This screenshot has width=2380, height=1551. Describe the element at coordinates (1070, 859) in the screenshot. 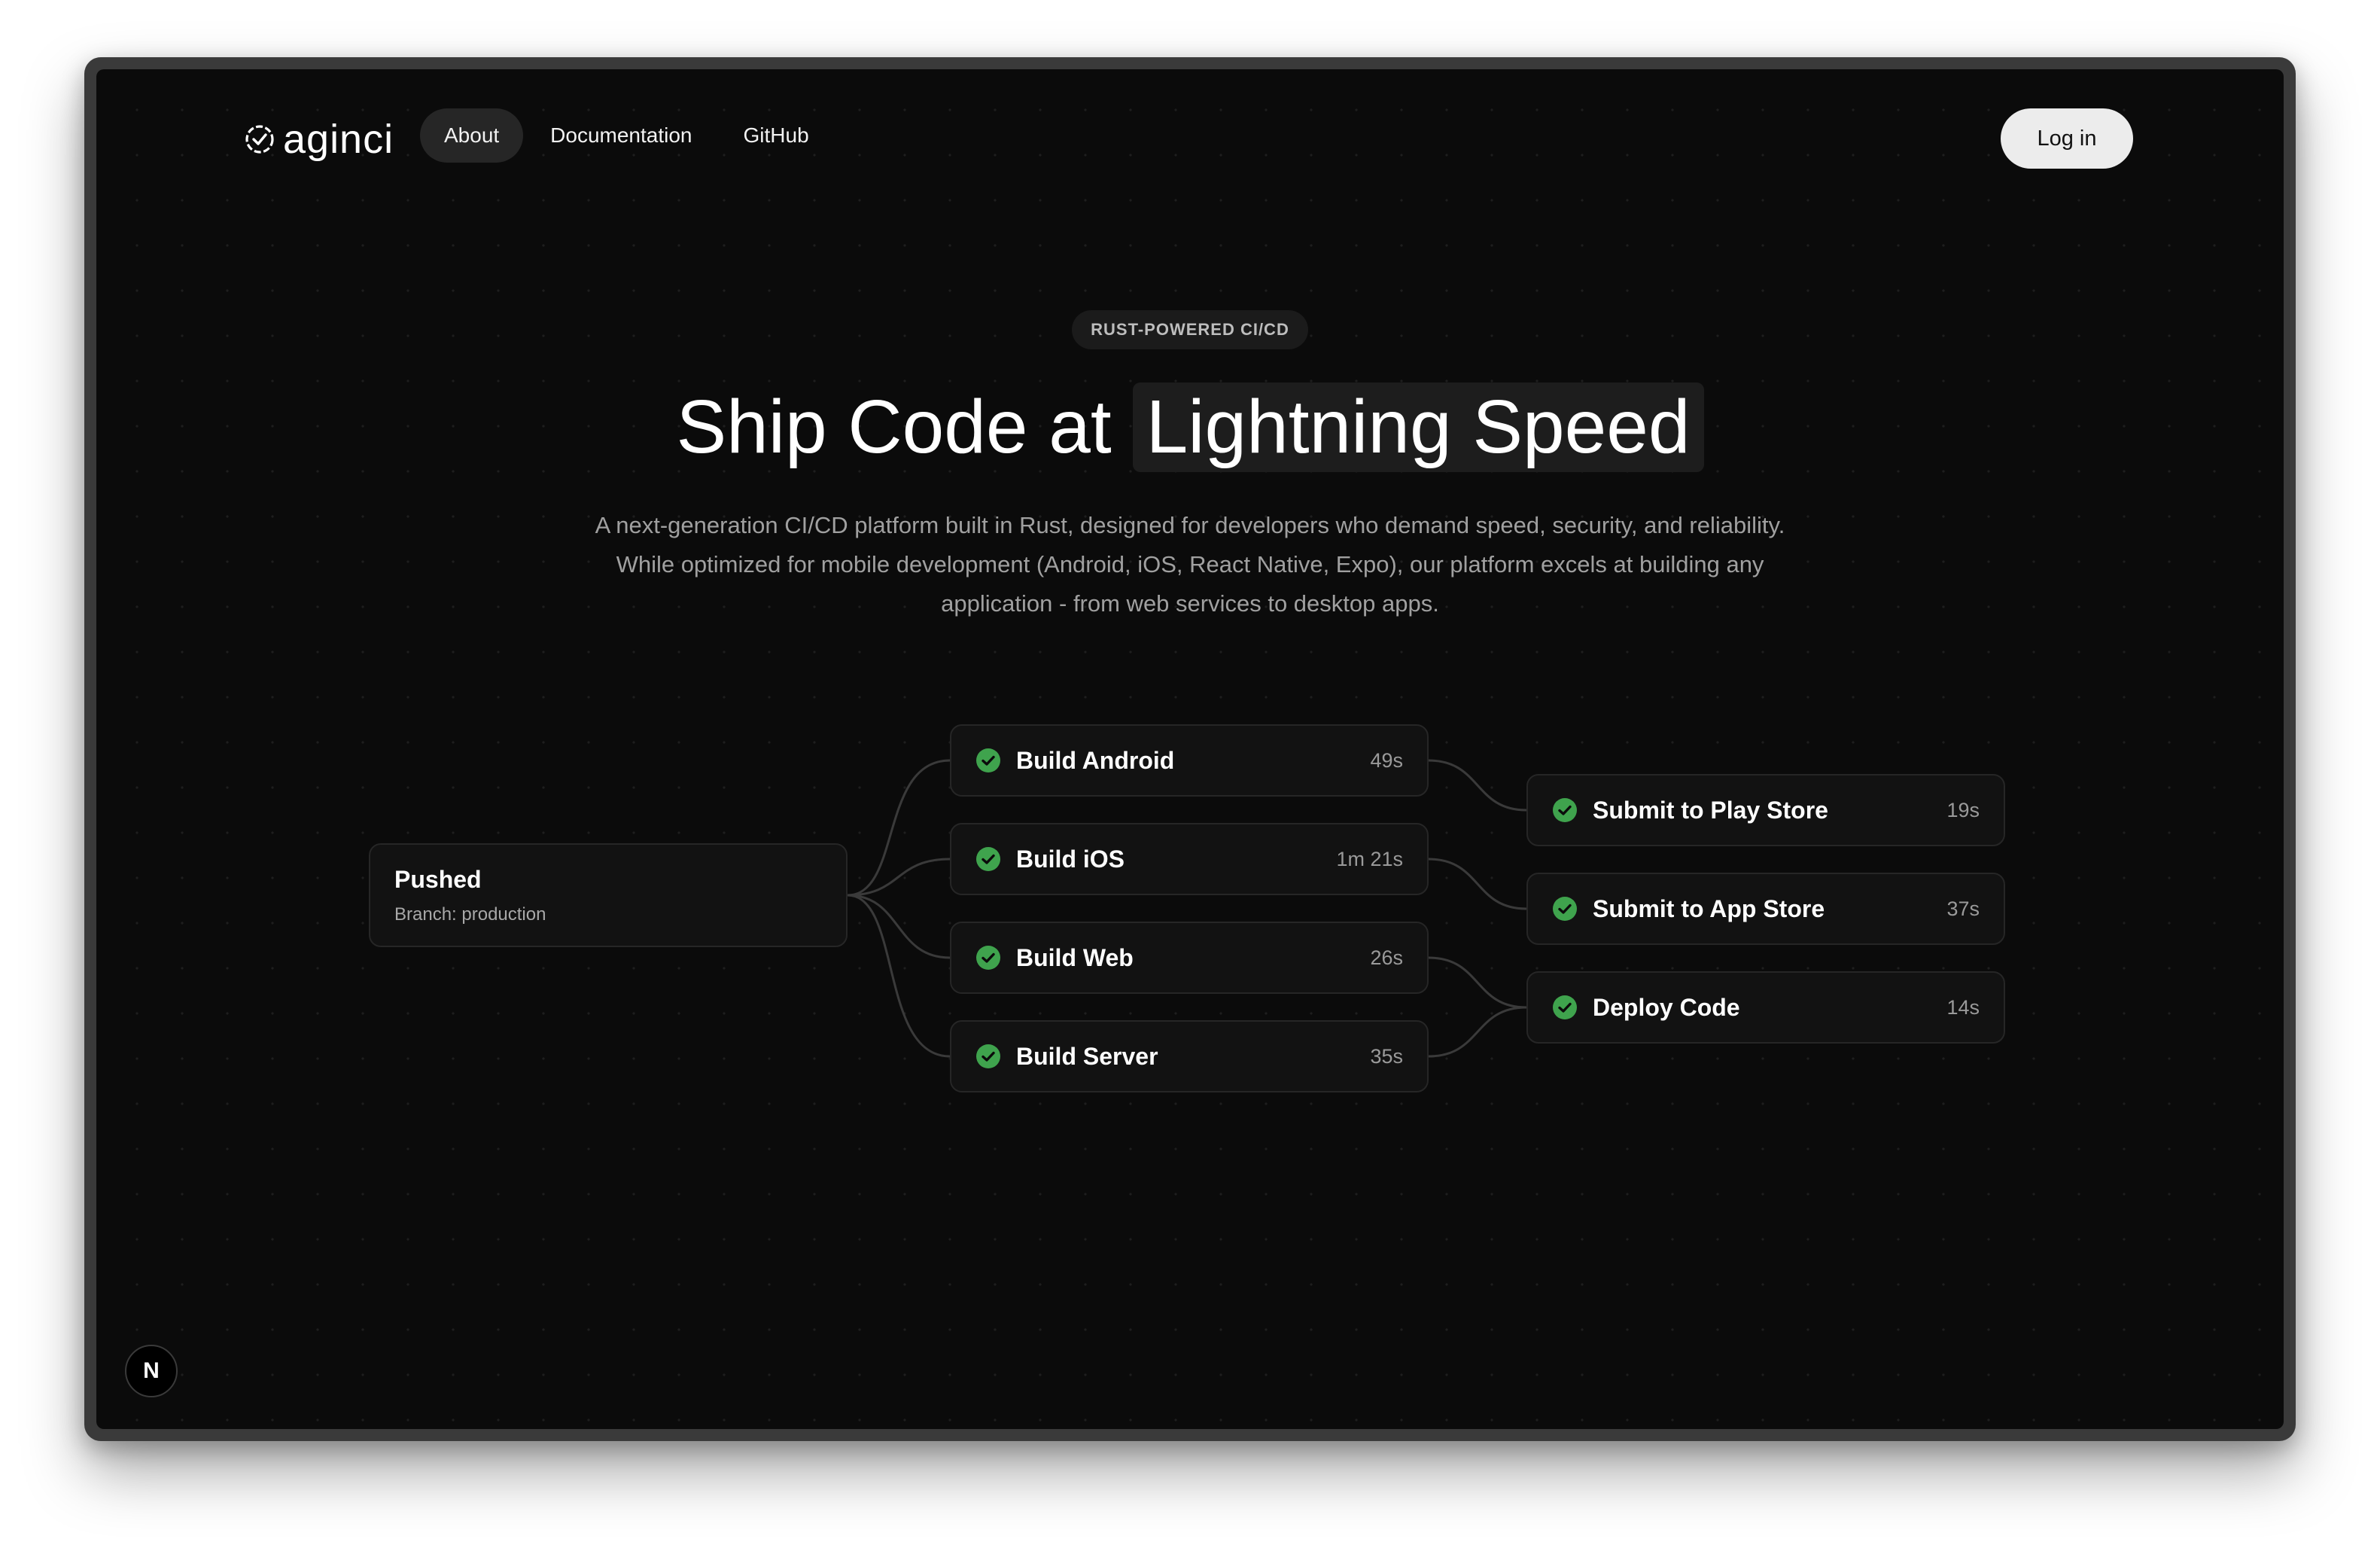

I see `step-label: Build iOS` at that location.